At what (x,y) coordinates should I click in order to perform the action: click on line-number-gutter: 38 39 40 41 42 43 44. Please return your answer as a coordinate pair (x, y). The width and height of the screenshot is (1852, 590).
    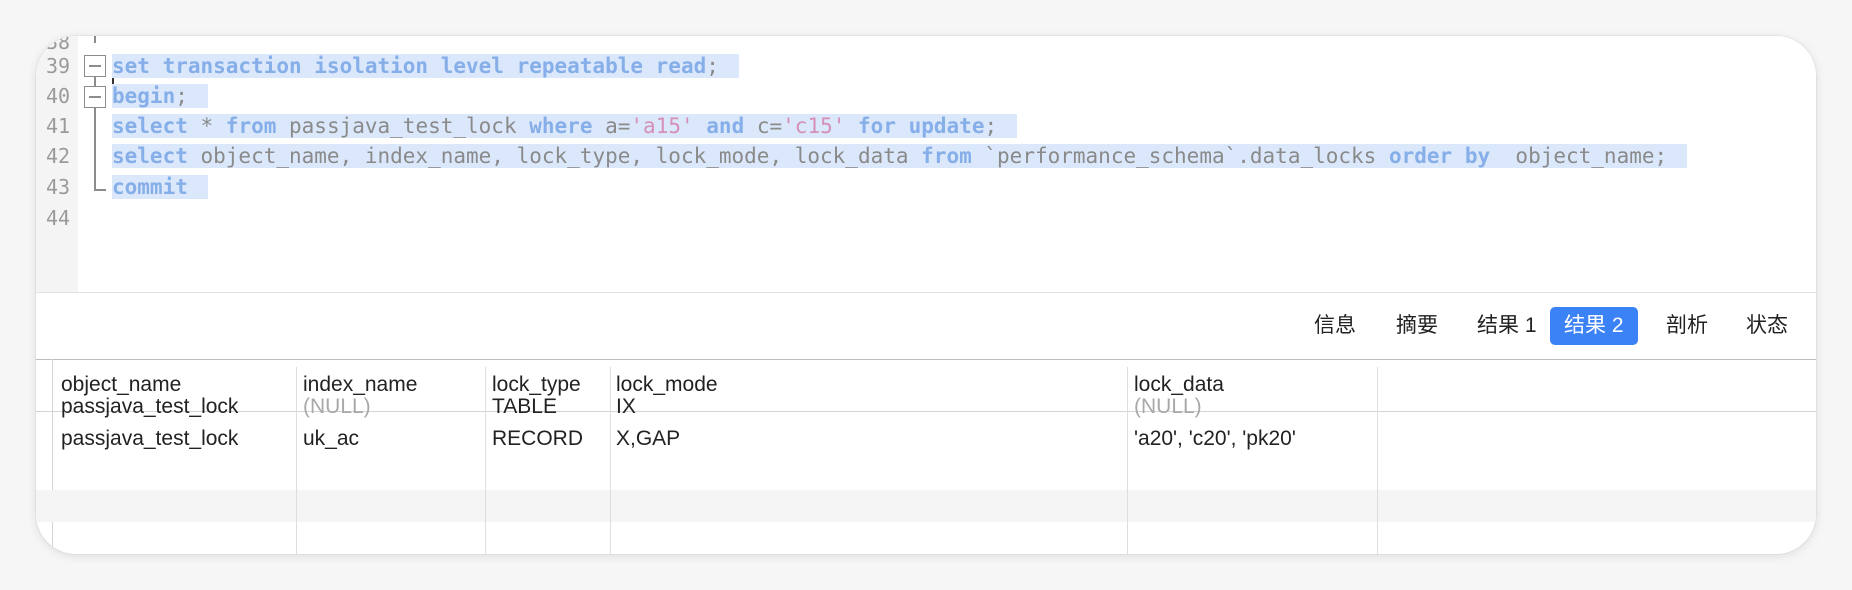
    Looking at the image, I should click on (57, 164).